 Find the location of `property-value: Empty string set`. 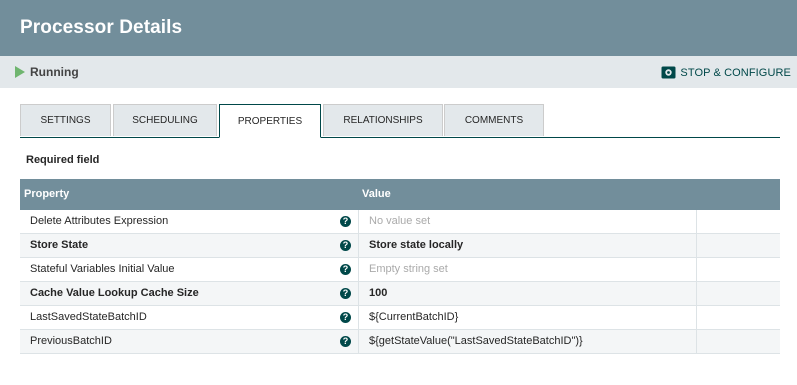

property-value: Empty string set is located at coordinates (408, 269).